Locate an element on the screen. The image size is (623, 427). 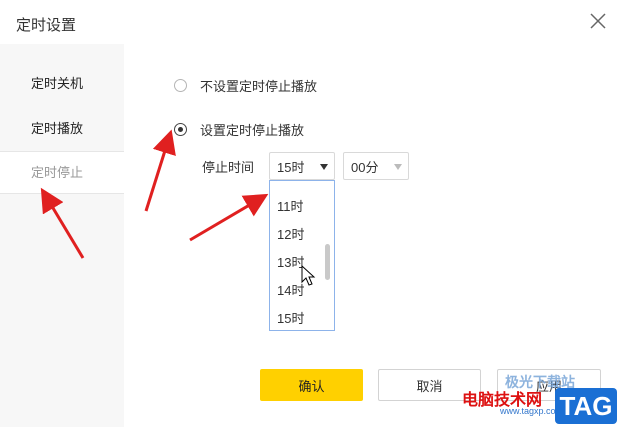
radio-unchecked is located at coordinates (180, 85).